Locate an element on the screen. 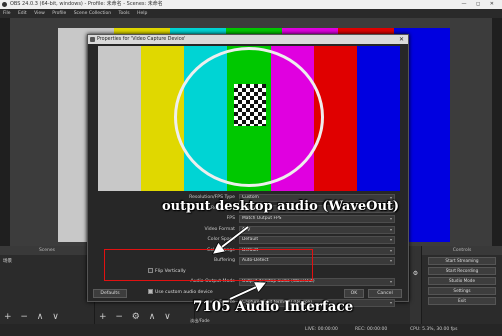 This screenshot has width=502, height=336. annotation-output-desktop-audio: output desktop audio (WaveOut) is located at coordinates (281, 206).